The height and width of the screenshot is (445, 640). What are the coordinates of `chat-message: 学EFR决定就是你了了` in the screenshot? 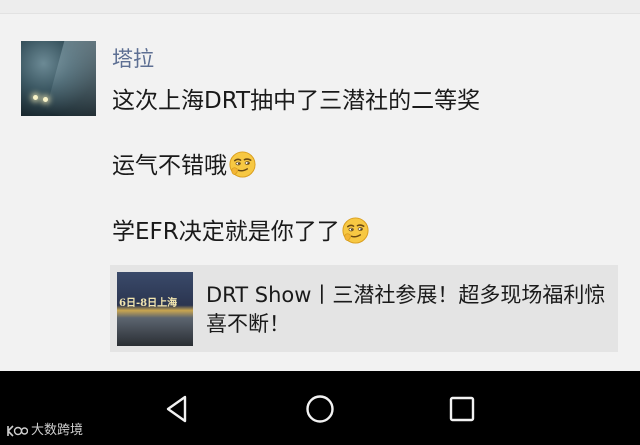 It's located at (241, 232).